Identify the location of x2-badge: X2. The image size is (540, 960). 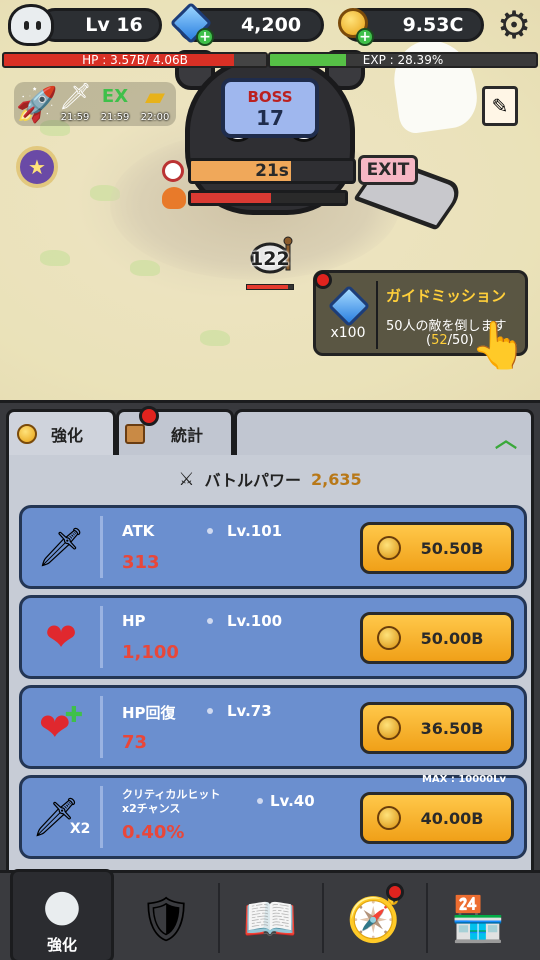
(80, 829).